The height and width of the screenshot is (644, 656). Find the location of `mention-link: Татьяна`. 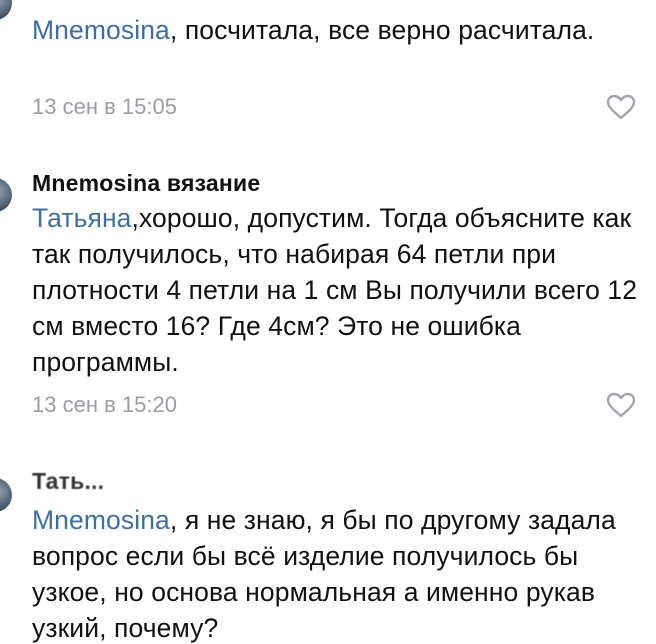

mention-link: Татьяна is located at coordinates (82, 218).